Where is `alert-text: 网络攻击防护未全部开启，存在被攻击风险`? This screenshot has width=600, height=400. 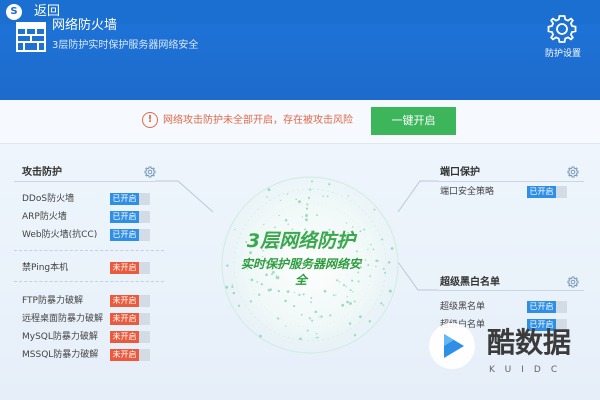
alert-text: 网络攻击防护未全部开启，存在被攻击风险 is located at coordinates (258, 120).